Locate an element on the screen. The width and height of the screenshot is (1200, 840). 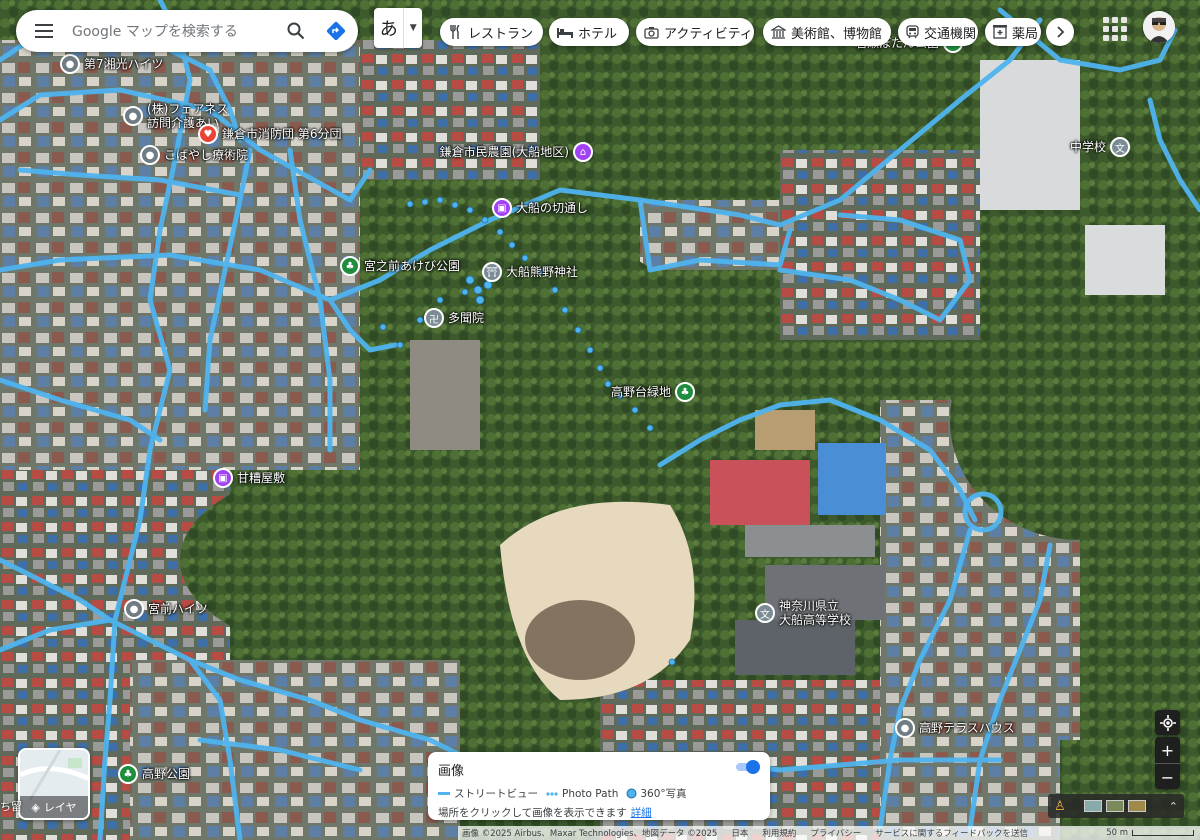
fire-station-icon: ♥ is located at coordinates (208, 134).